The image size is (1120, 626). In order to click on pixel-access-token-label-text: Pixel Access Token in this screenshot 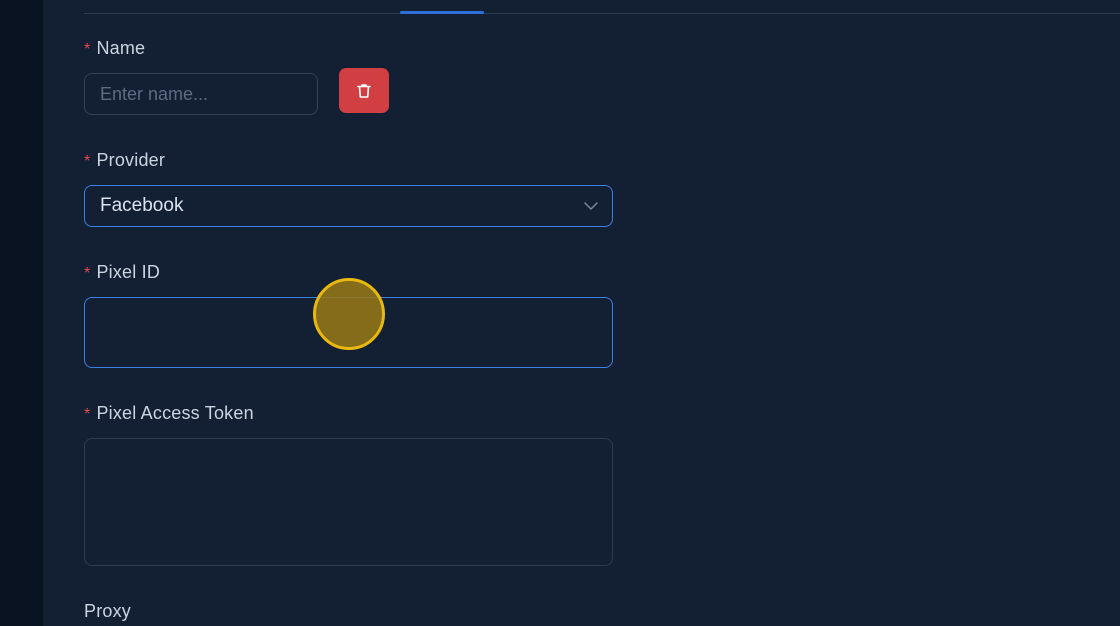, I will do `click(175, 413)`.